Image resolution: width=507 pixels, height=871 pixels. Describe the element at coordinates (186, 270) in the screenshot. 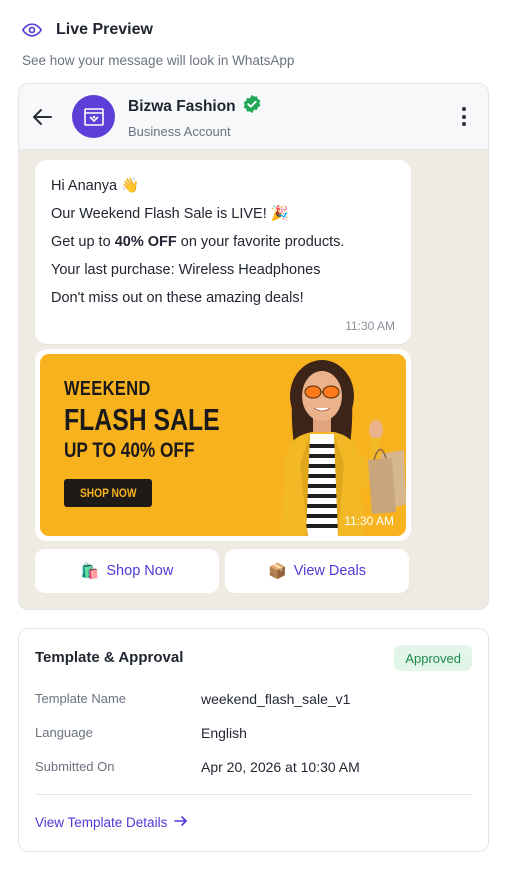

I see `message-line: Your last purchase: Wireless Headphones` at that location.